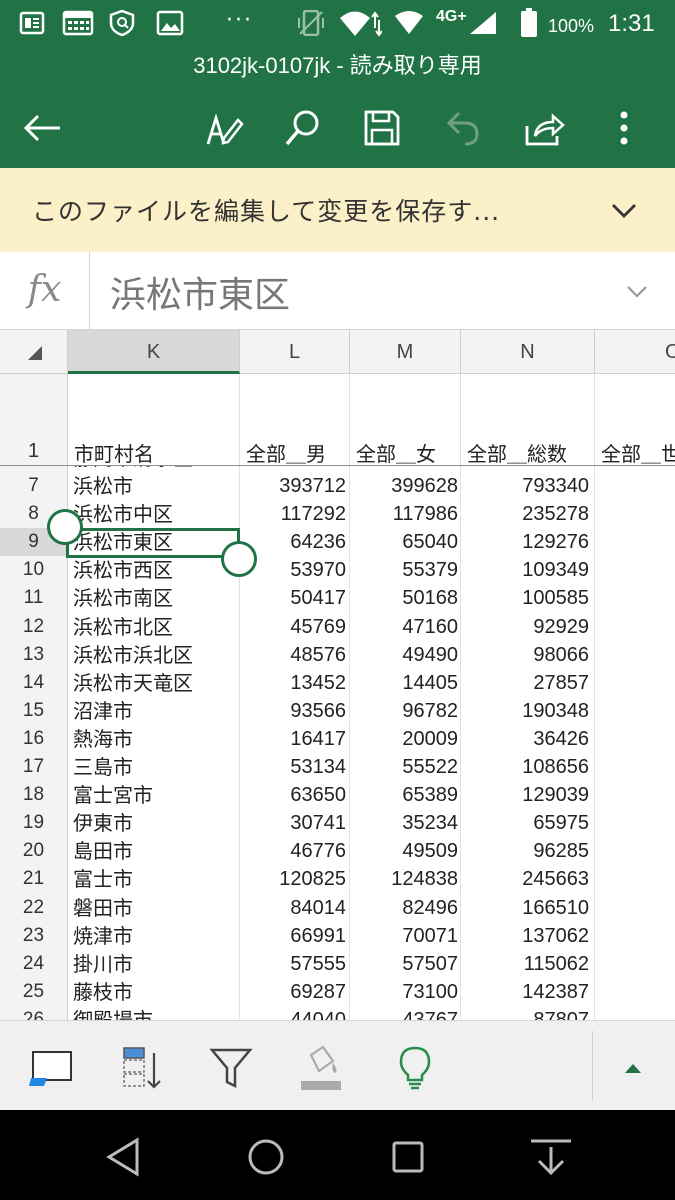 The image size is (675, 1200). What do you see at coordinates (231, 1068) in the screenshot?
I see `filter-icon` at bounding box center [231, 1068].